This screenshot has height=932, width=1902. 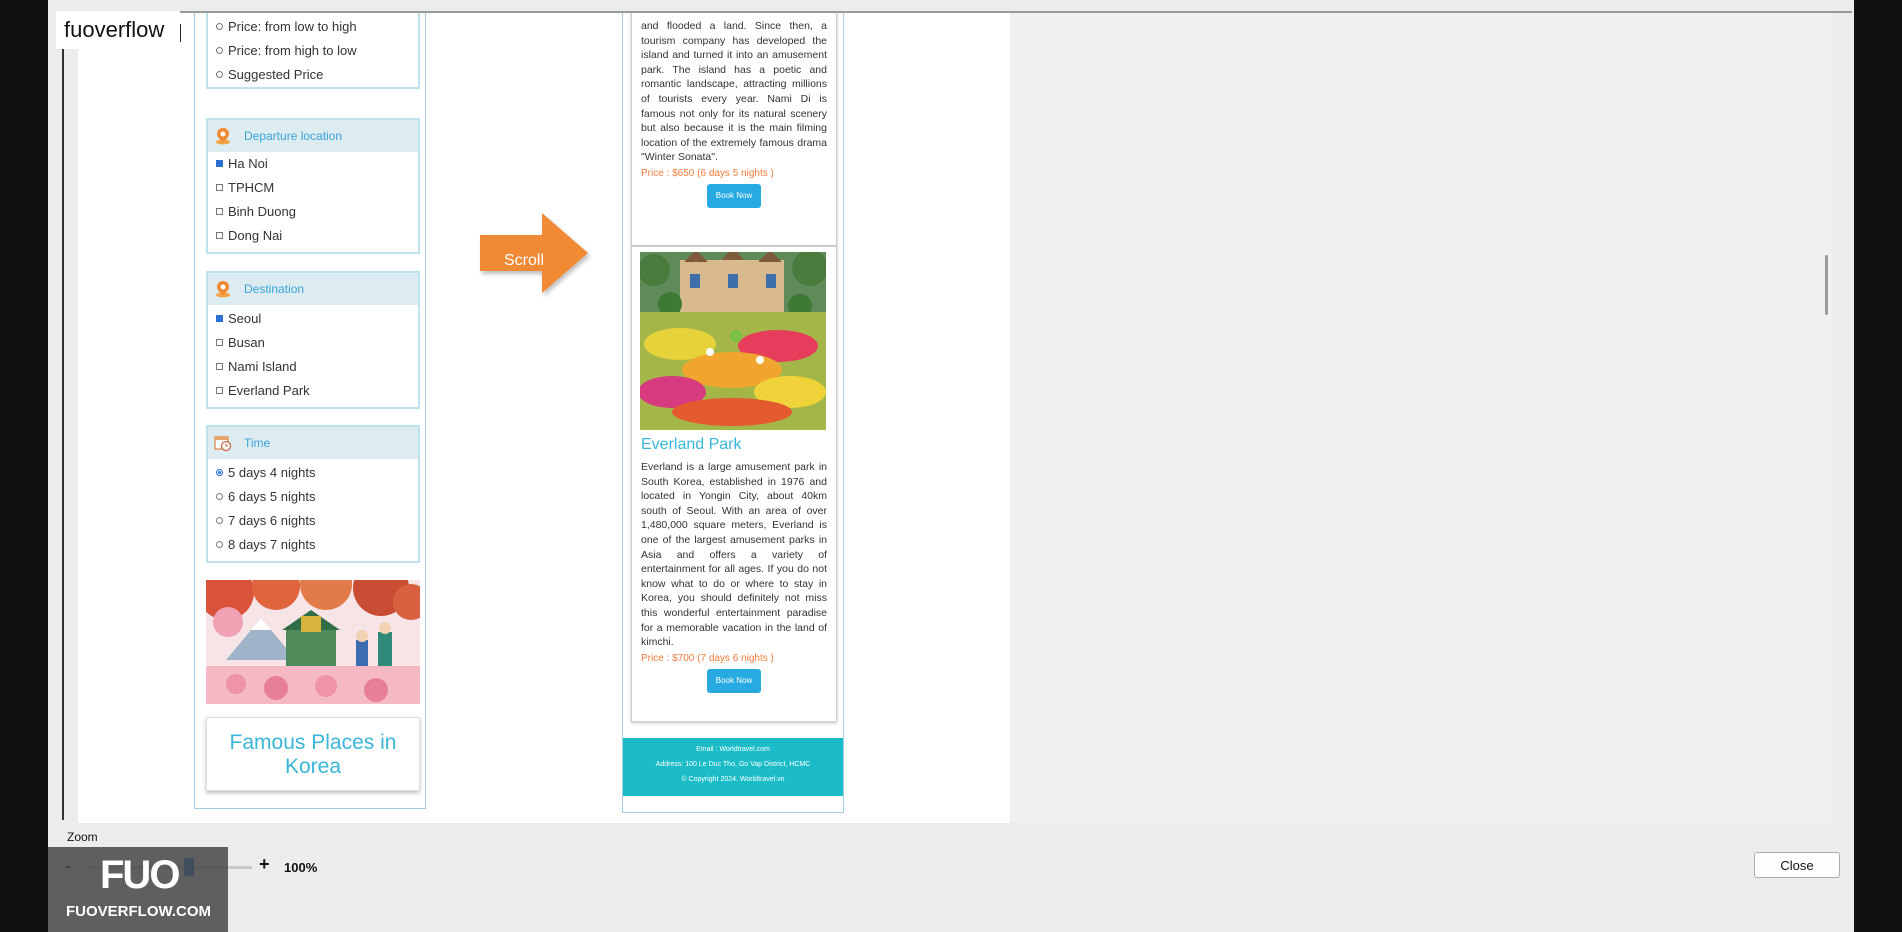 I want to click on time-option-7-days: 7 days 6 nights, so click(x=313, y=521).